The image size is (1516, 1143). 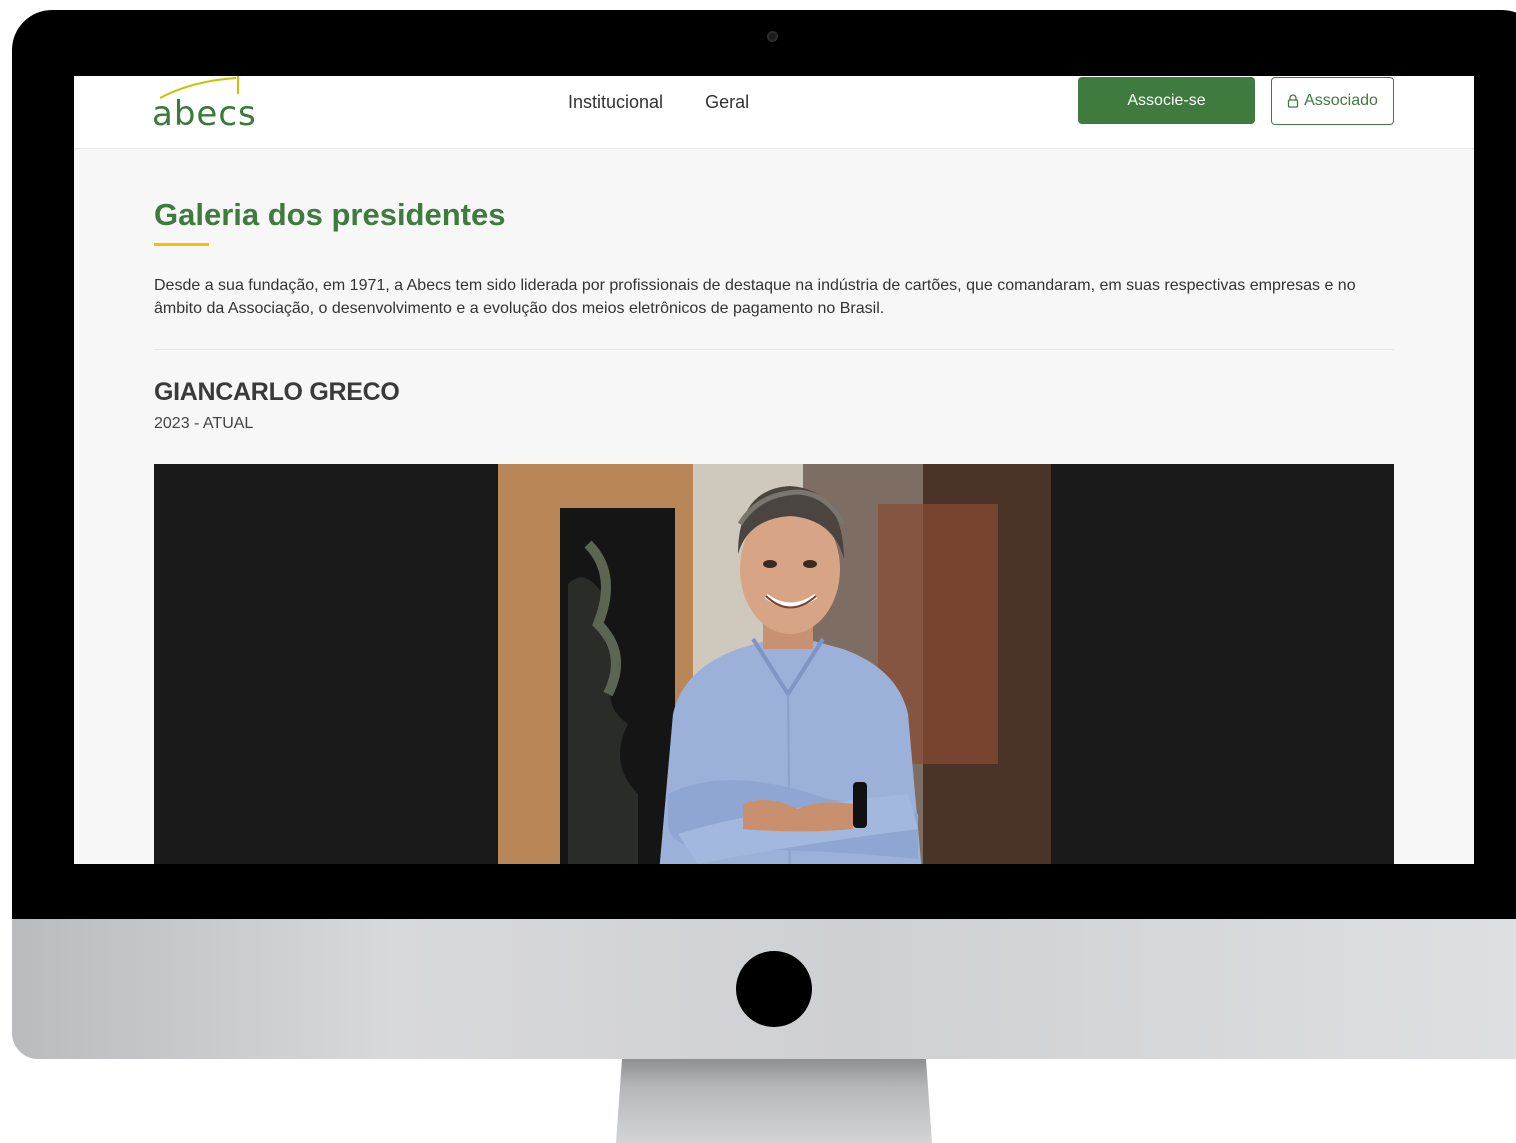 What do you see at coordinates (774, 349) in the screenshot?
I see `section-divider` at bounding box center [774, 349].